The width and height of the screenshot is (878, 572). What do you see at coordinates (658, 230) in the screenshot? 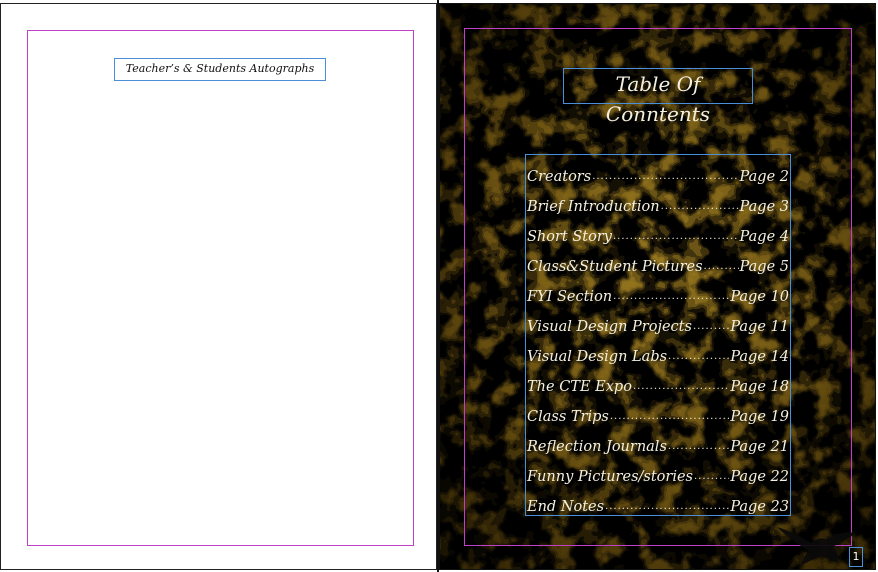
I see `toc-entry: Short Story Page 4` at bounding box center [658, 230].